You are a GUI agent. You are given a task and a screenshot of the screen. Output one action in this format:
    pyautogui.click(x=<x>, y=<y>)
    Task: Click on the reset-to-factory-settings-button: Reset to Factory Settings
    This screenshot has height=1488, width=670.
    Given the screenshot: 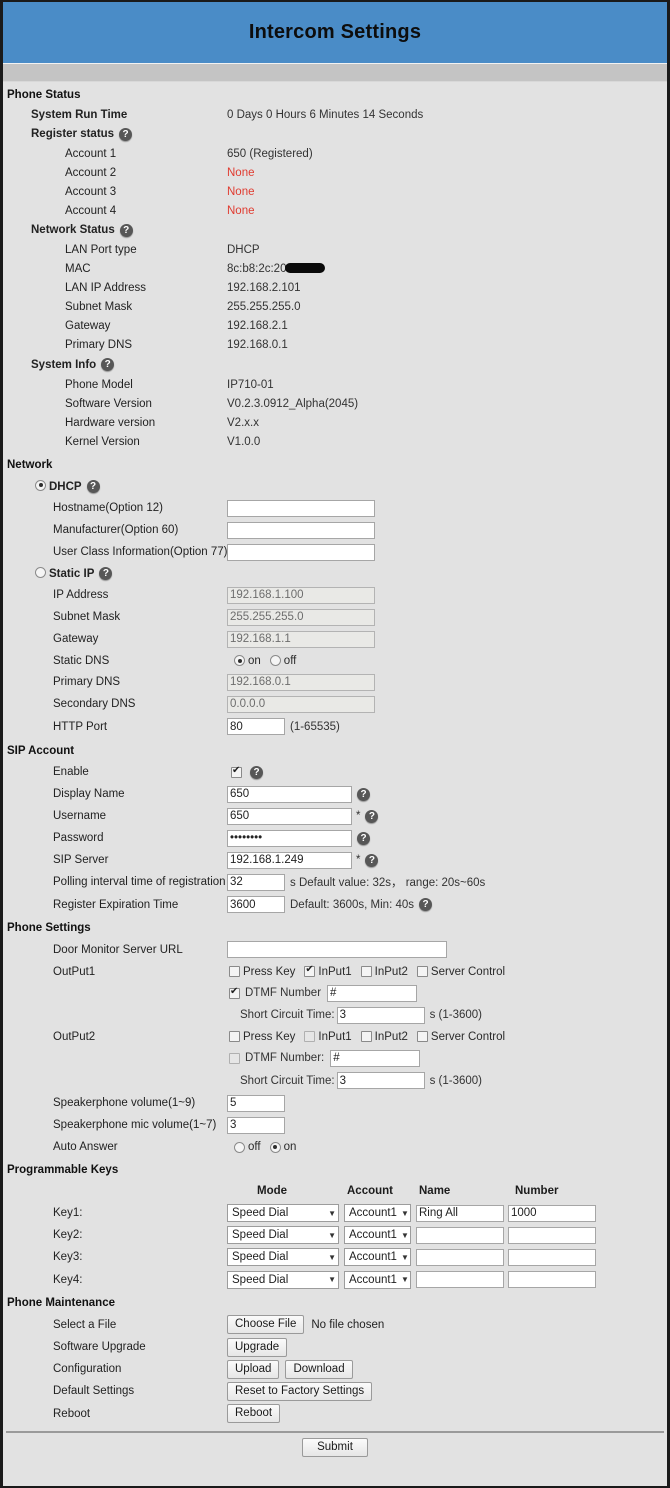 What is the action you would take?
    pyautogui.click(x=300, y=1391)
    